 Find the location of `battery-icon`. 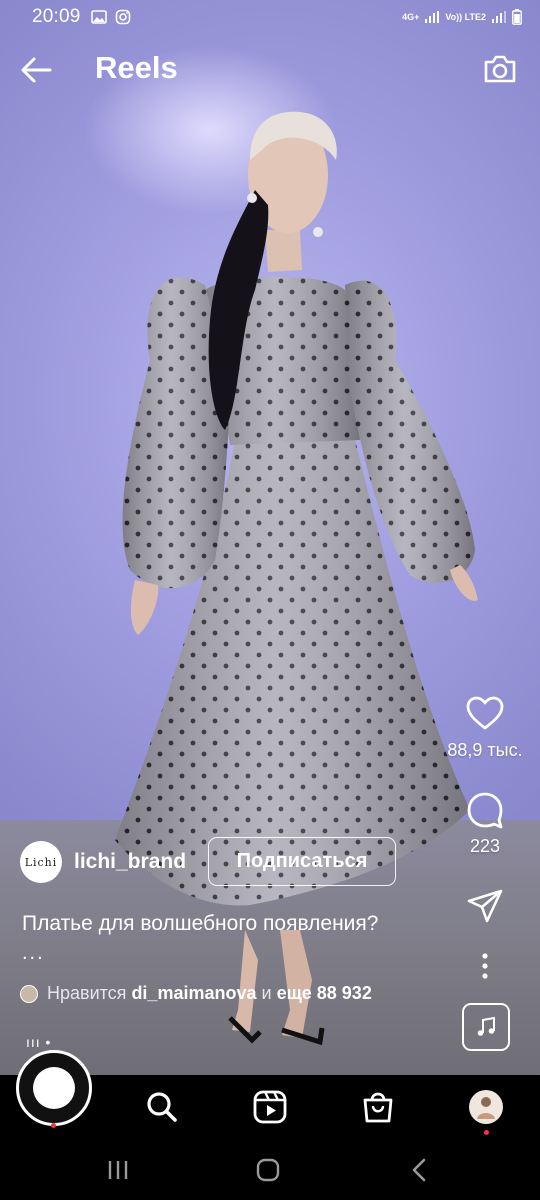

battery-icon is located at coordinates (517, 17).